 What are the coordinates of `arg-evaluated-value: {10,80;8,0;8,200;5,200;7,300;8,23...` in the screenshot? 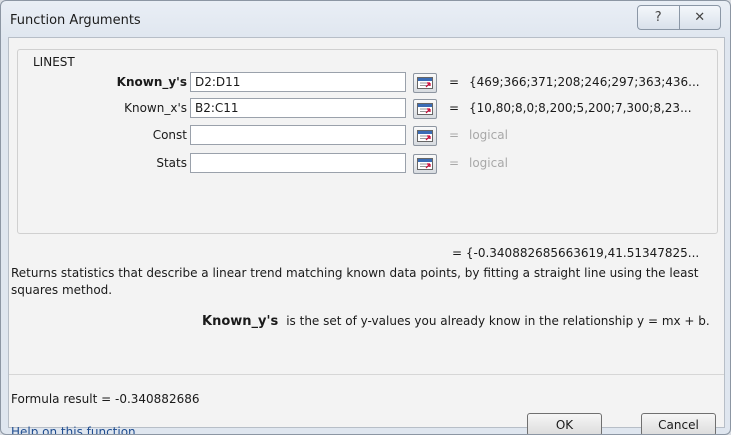 It's located at (580, 108).